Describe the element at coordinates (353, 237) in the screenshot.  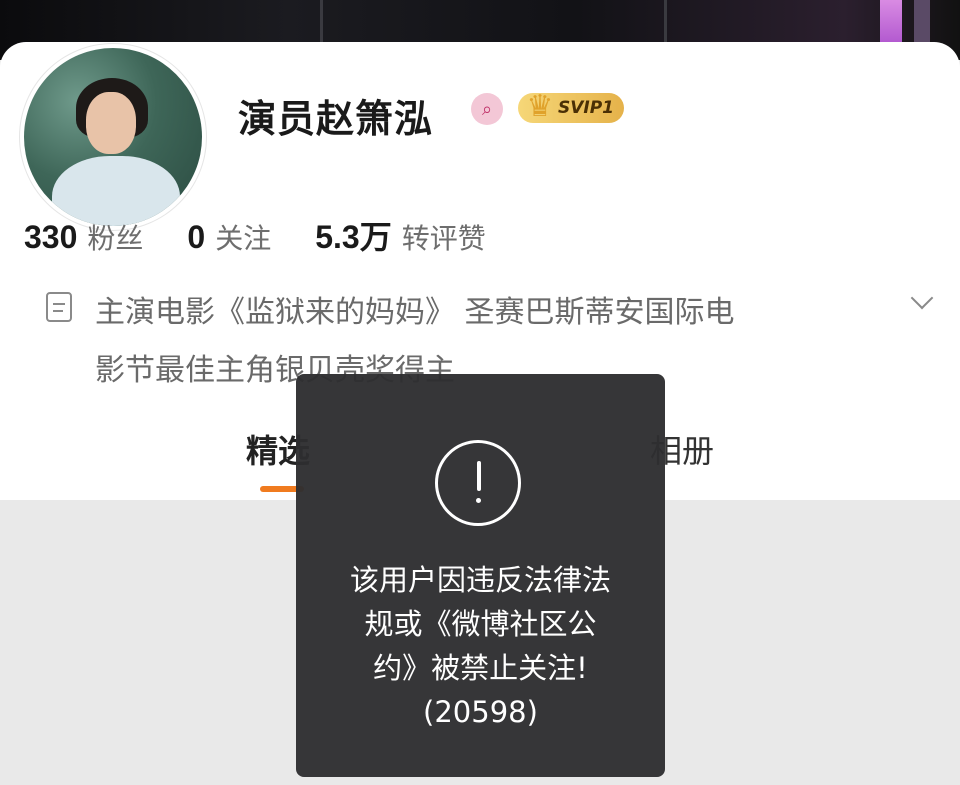
I see `stat-value: 5.3万` at that location.